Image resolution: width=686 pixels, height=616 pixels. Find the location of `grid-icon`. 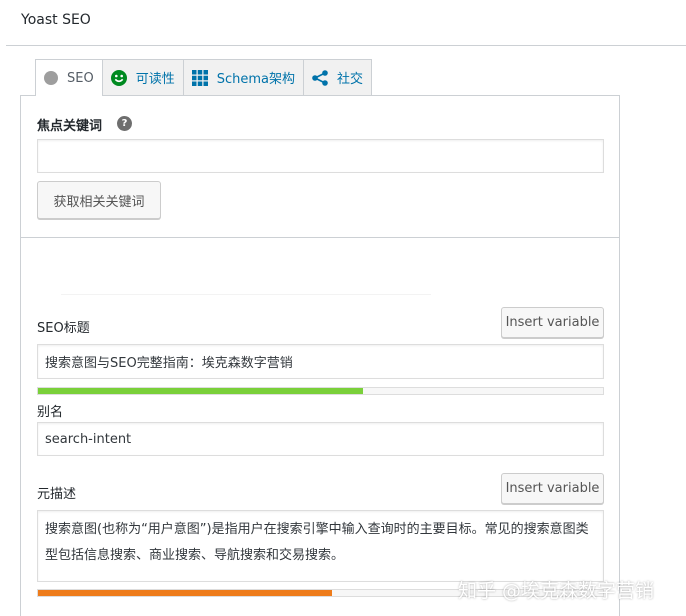

grid-icon is located at coordinates (199, 77).